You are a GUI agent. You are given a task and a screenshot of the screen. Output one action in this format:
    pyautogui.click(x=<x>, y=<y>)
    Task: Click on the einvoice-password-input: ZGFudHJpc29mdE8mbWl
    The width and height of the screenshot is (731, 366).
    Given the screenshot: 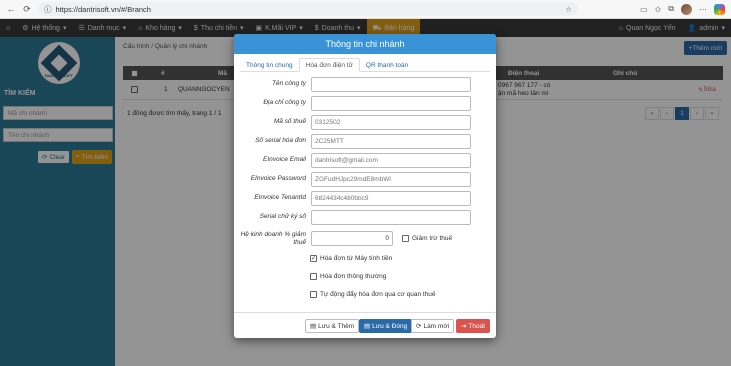 What is the action you would take?
    pyautogui.click(x=391, y=179)
    